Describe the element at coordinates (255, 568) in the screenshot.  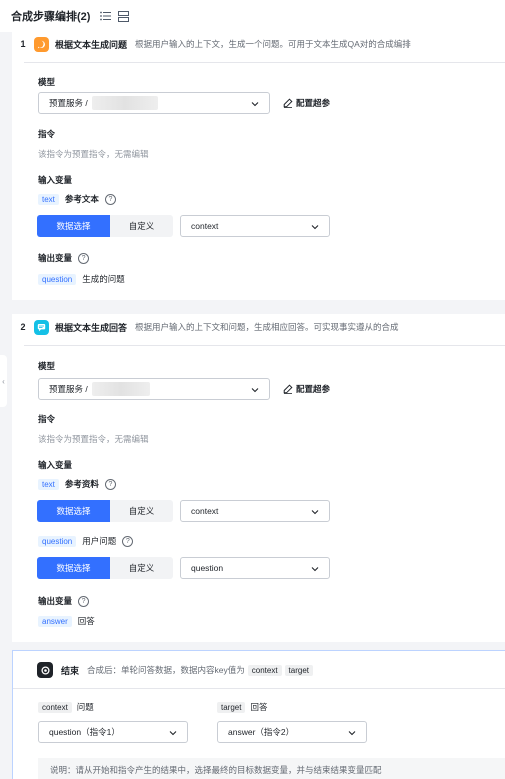
I see `input-variable-select: question` at that location.